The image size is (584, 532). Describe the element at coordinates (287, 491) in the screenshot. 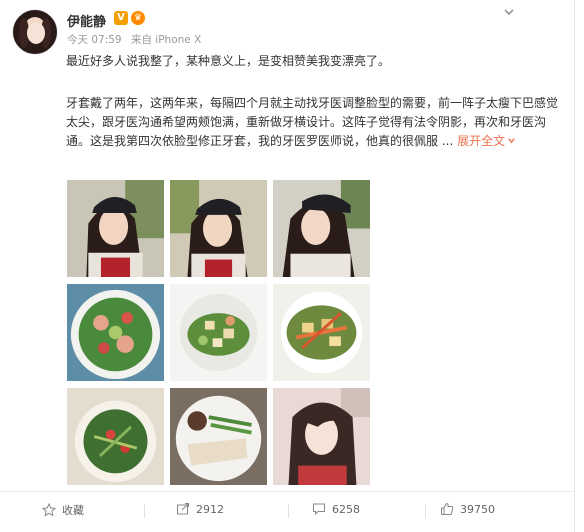

I see `footer-divider` at that location.